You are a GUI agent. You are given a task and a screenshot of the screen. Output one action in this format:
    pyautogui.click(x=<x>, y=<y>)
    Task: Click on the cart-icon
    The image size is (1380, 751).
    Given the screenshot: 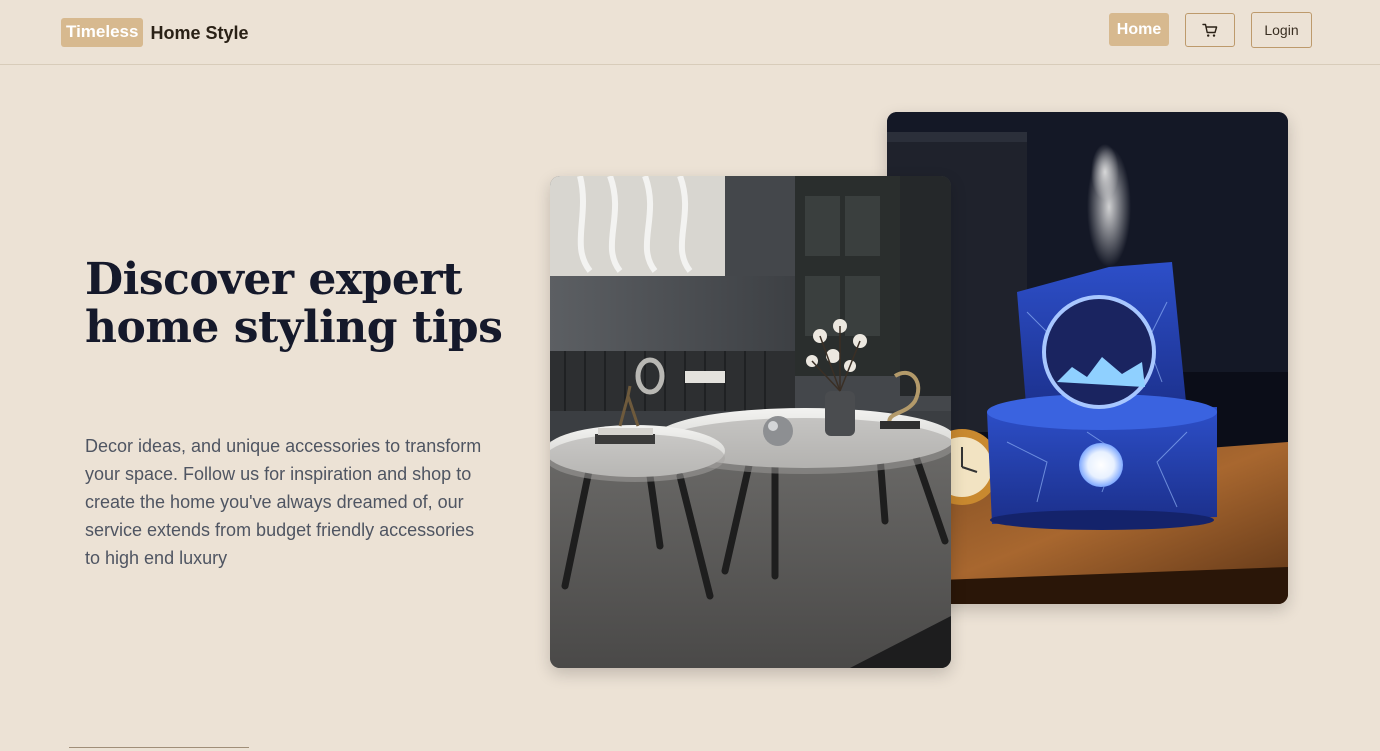 What is the action you would take?
    pyautogui.click(x=1210, y=30)
    